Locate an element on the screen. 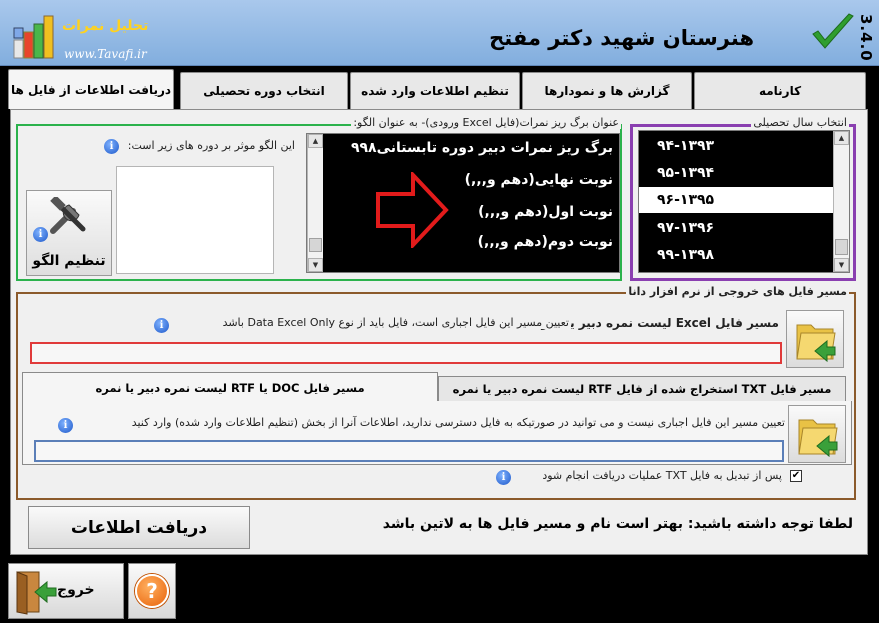 Image resolution: width=879 pixels, height=623 pixels. logo-url: www.Tavafi.ir is located at coordinates (105, 54).